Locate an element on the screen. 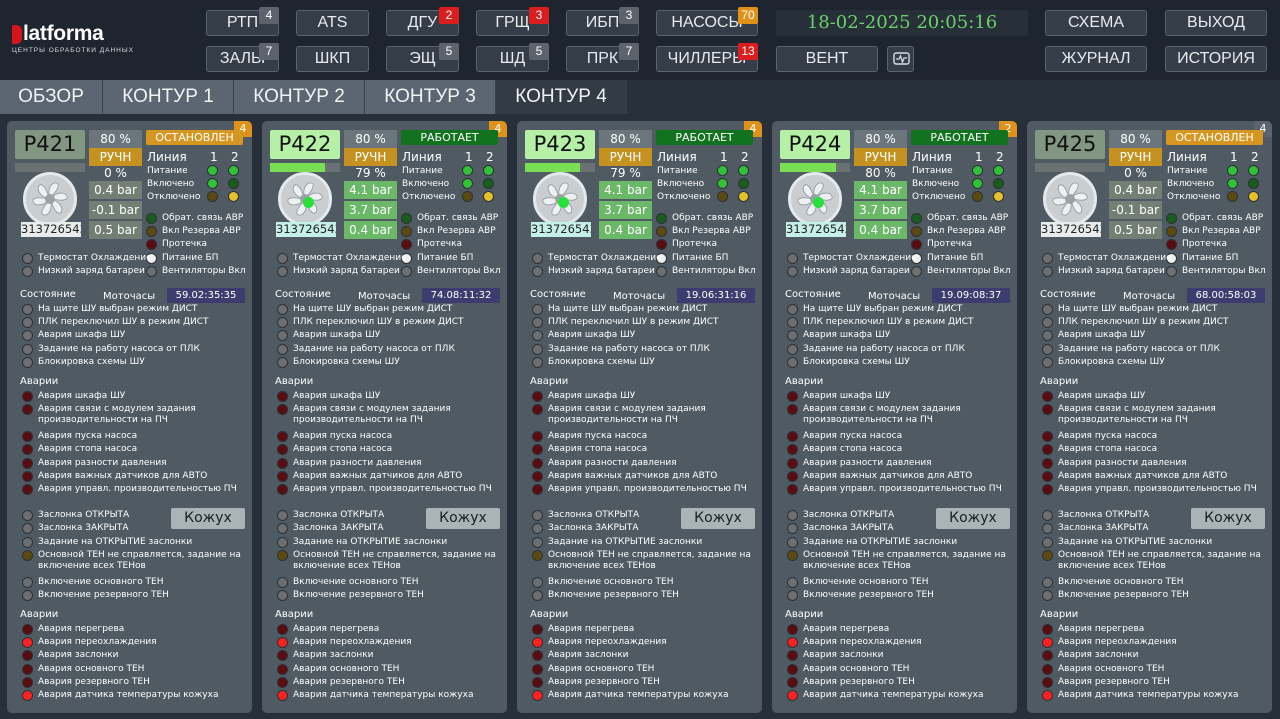  line-row-label: Питание is located at coordinates (167, 171).